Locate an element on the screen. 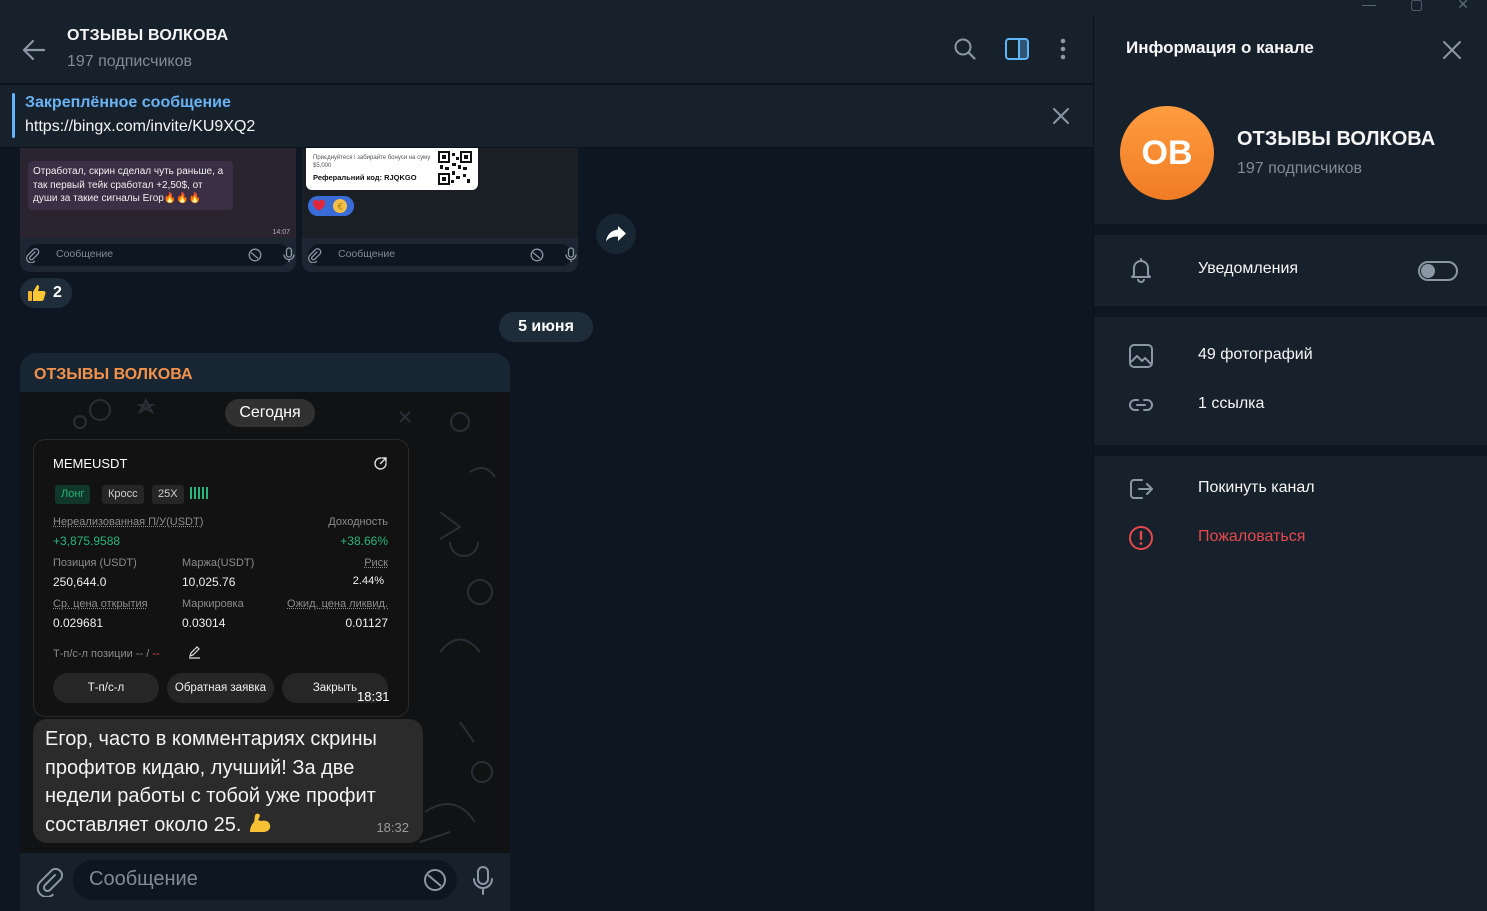 This screenshot has width=1487, height=911. close-window-icon: ✕ is located at coordinates (1463, 6).